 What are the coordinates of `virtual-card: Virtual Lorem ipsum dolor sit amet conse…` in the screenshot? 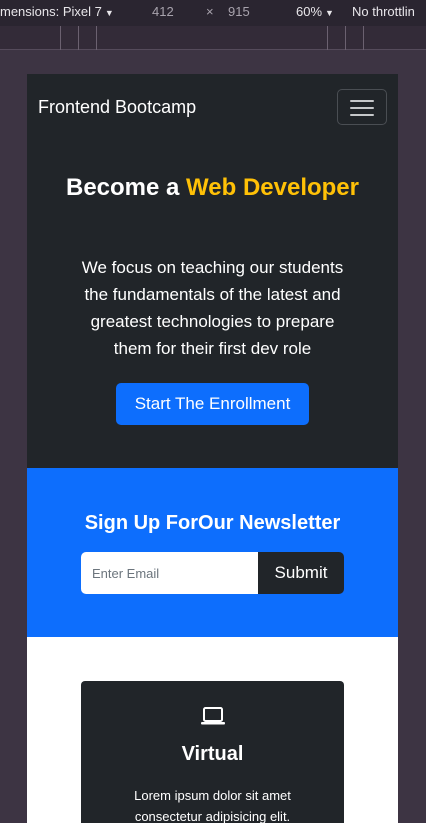 It's located at (212, 752).